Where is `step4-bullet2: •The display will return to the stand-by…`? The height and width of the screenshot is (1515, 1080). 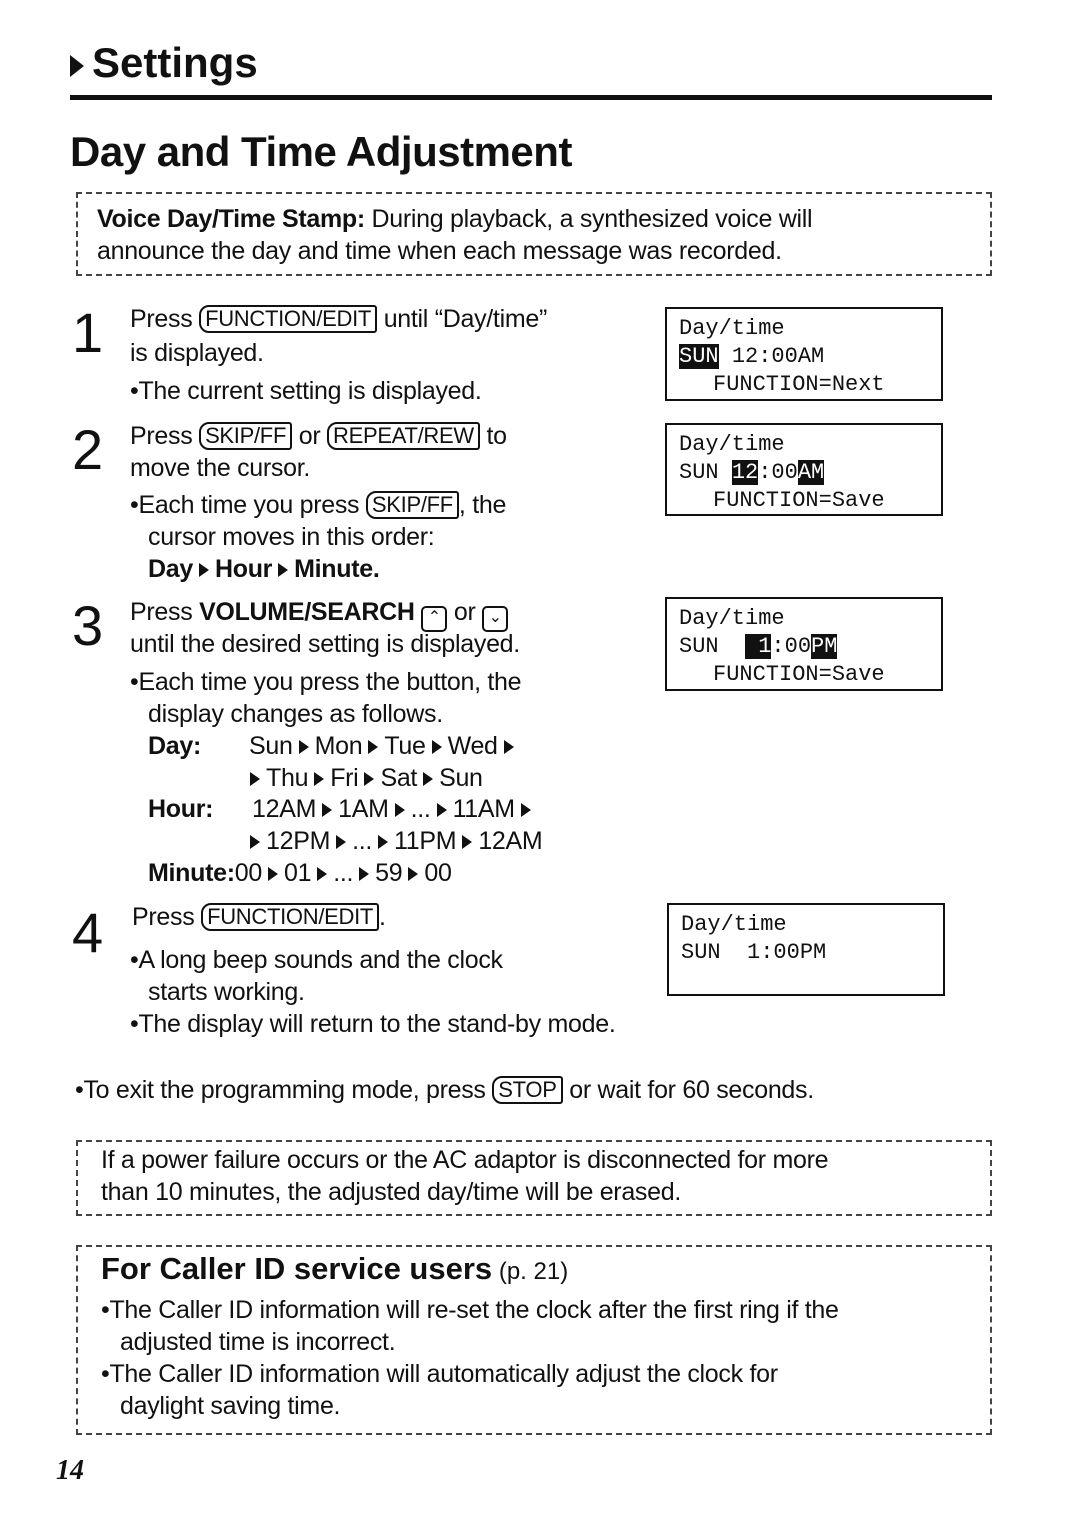 step4-bullet2: •The display will return to the stand-by… is located at coordinates (373, 1024).